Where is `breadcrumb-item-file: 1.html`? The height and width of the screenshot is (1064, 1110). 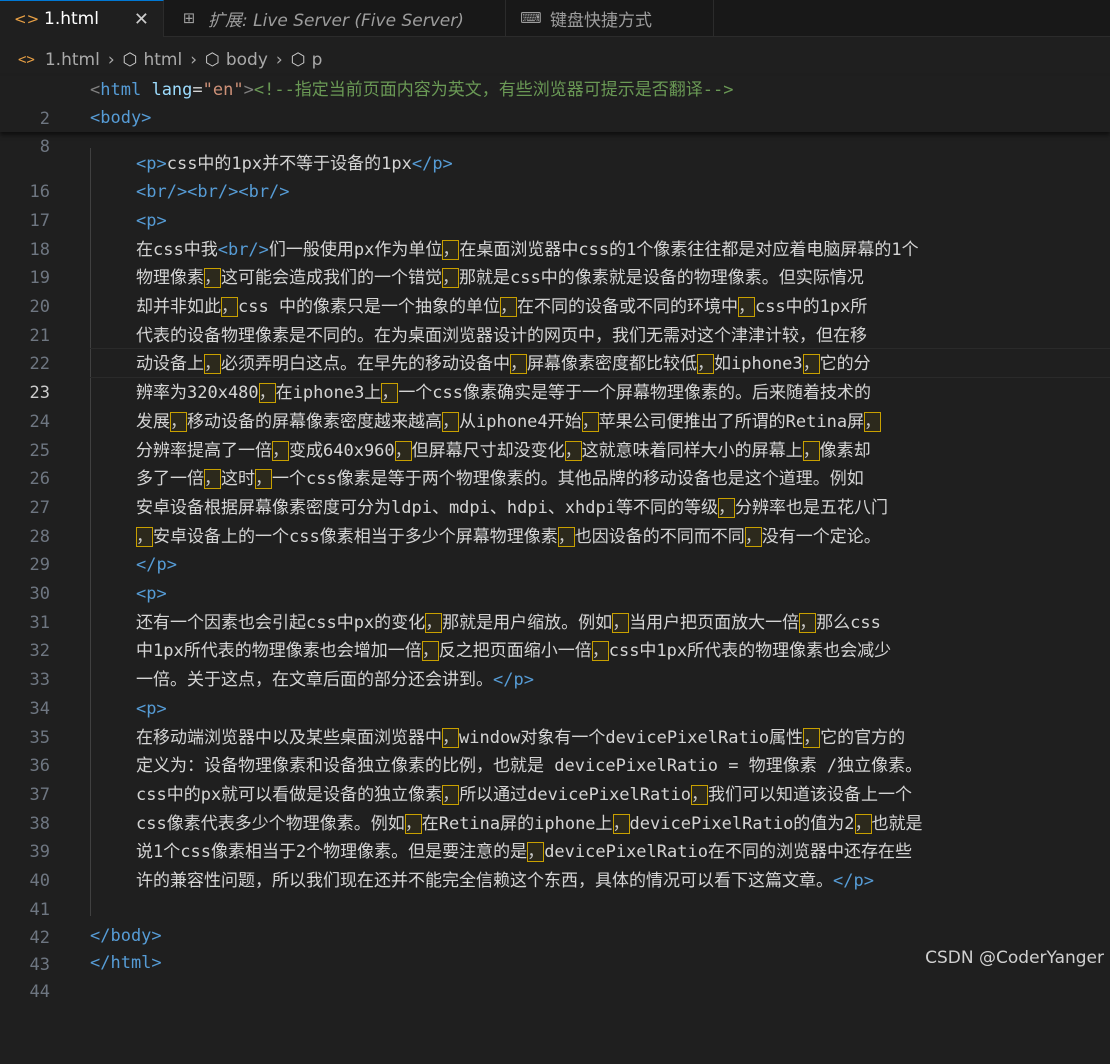 breadcrumb-item-file: 1.html is located at coordinates (72, 60).